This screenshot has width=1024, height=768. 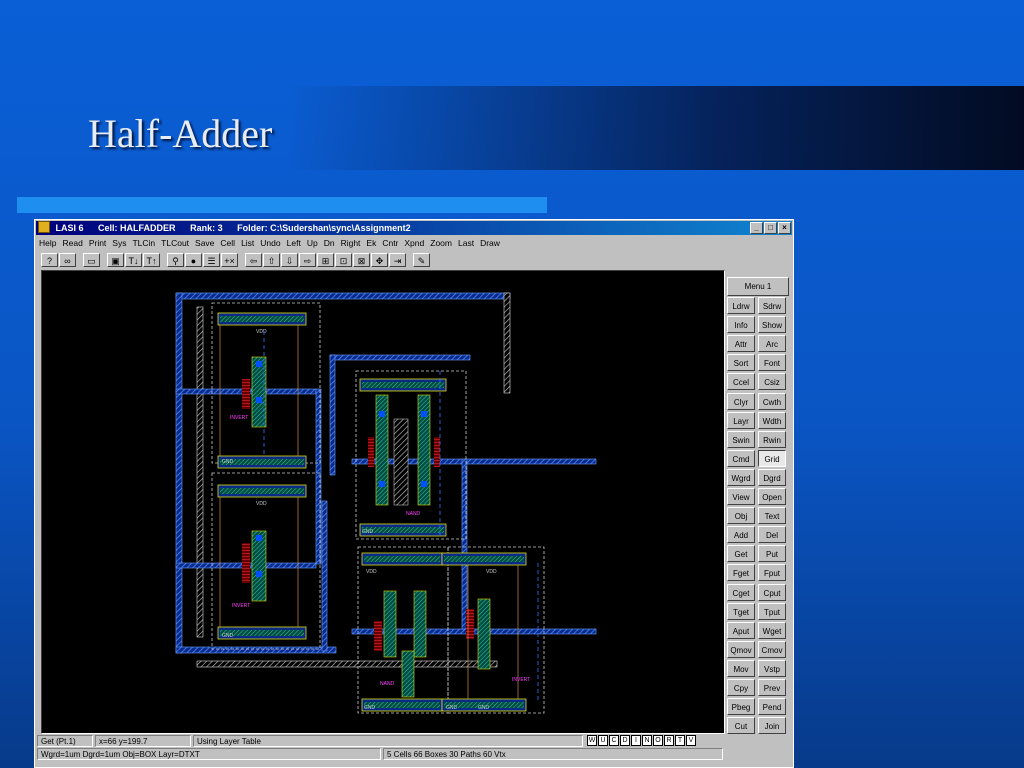 What do you see at coordinates (119, 243) in the screenshot?
I see `menu-sys: Sys` at bounding box center [119, 243].